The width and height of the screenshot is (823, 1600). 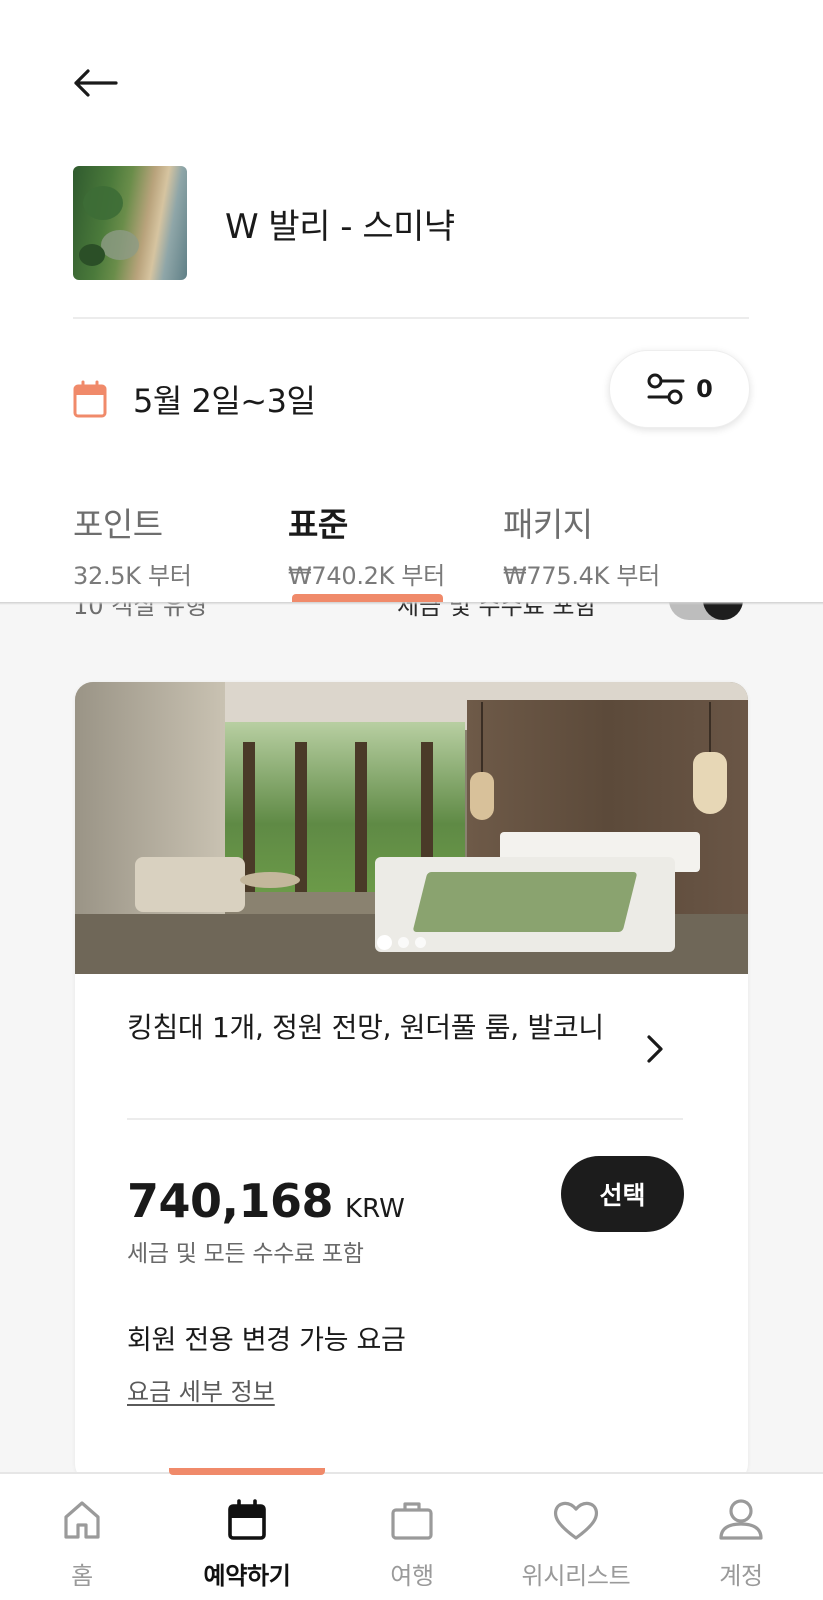 I want to click on room-price: 740,168 KRW, so click(x=266, y=1201).